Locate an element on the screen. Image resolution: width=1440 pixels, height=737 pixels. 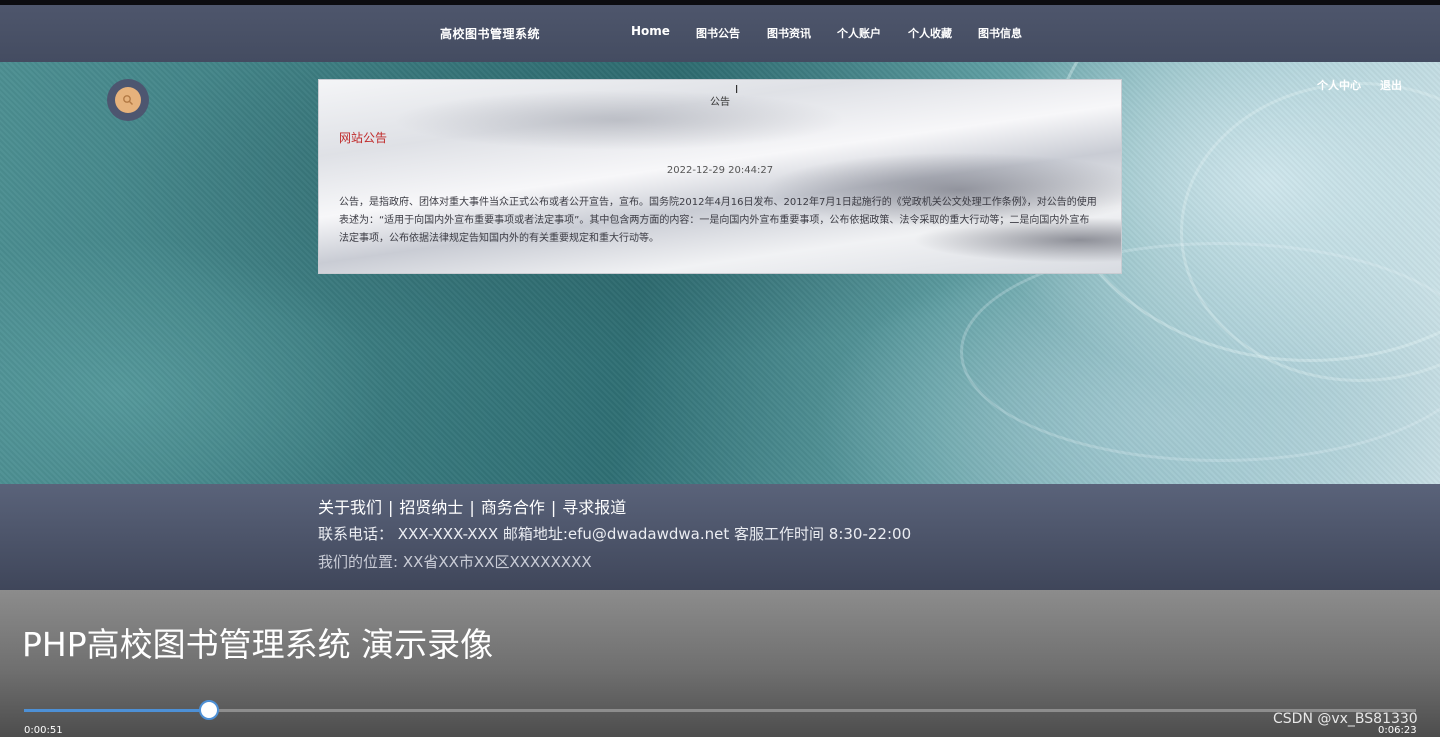
footer-link-business: 商务合作 is located at coordinates (513, 507).